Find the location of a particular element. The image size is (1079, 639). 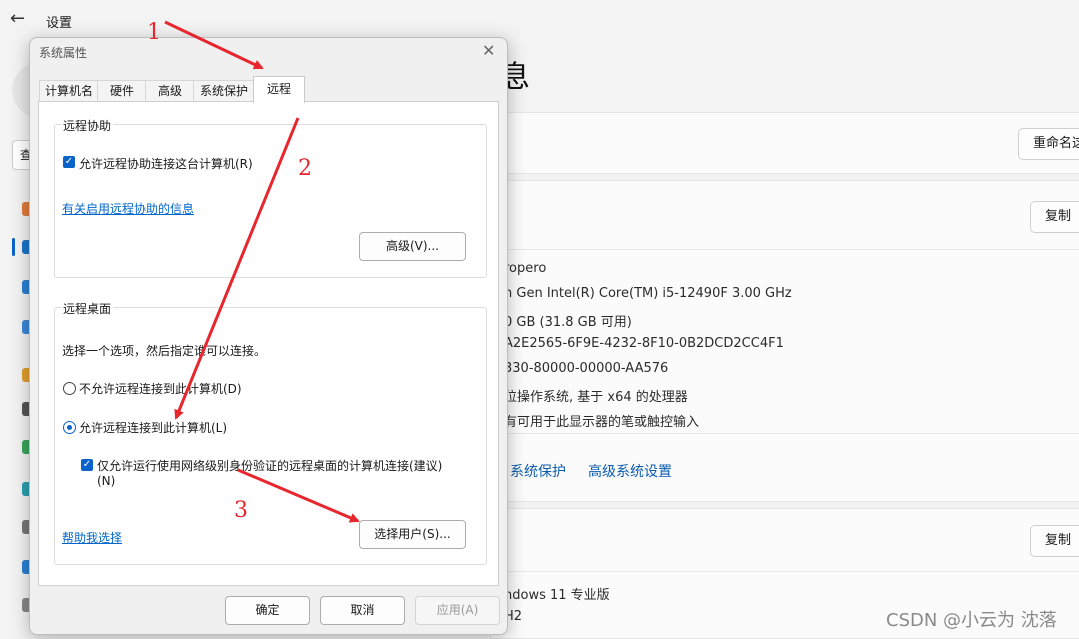

annotation-number-3: 3 is located at coordinates (241, 510).